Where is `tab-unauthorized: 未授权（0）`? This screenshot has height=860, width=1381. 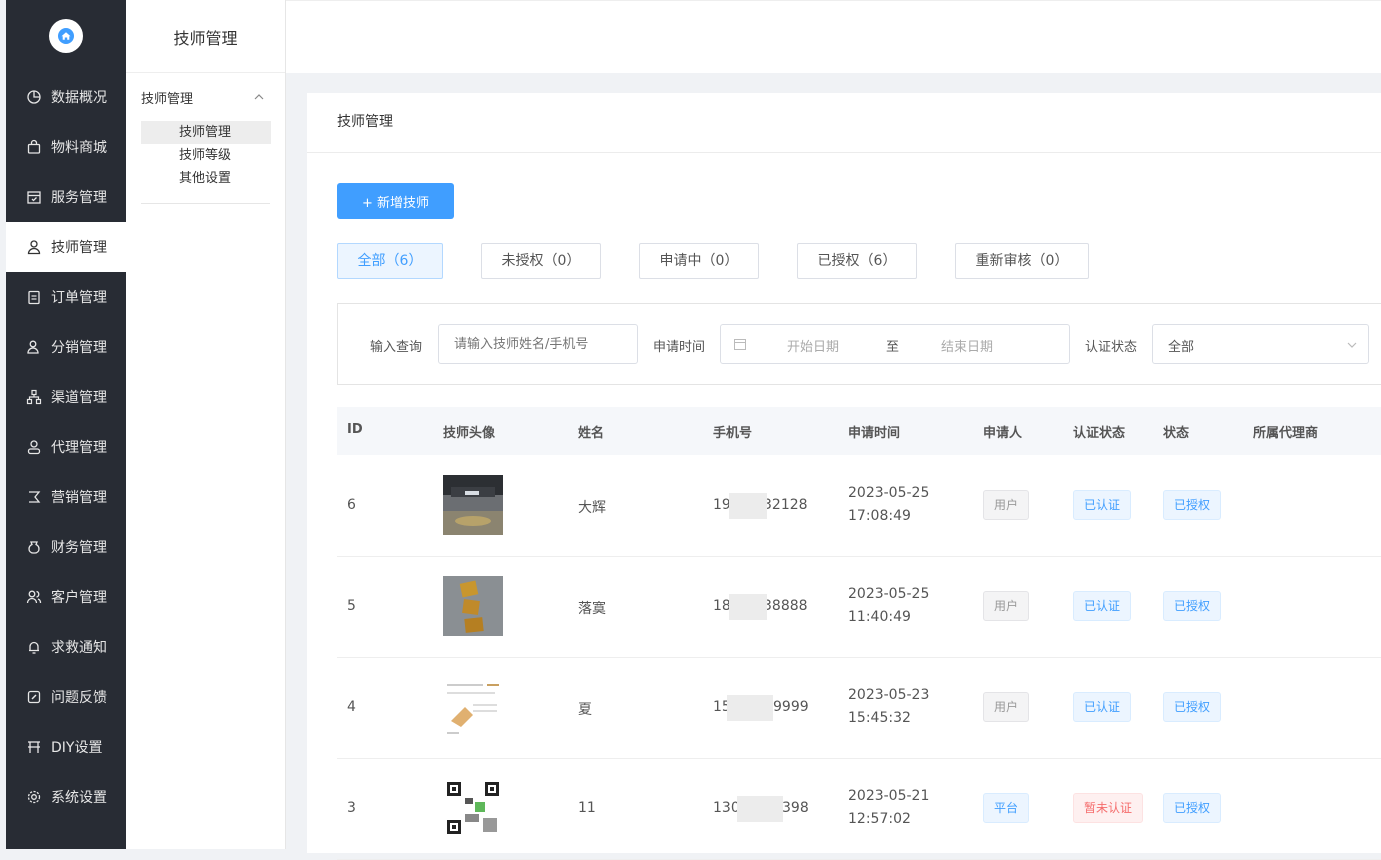 tab-unauthorized: 未授权（0） is located at coordinates (541, 261).